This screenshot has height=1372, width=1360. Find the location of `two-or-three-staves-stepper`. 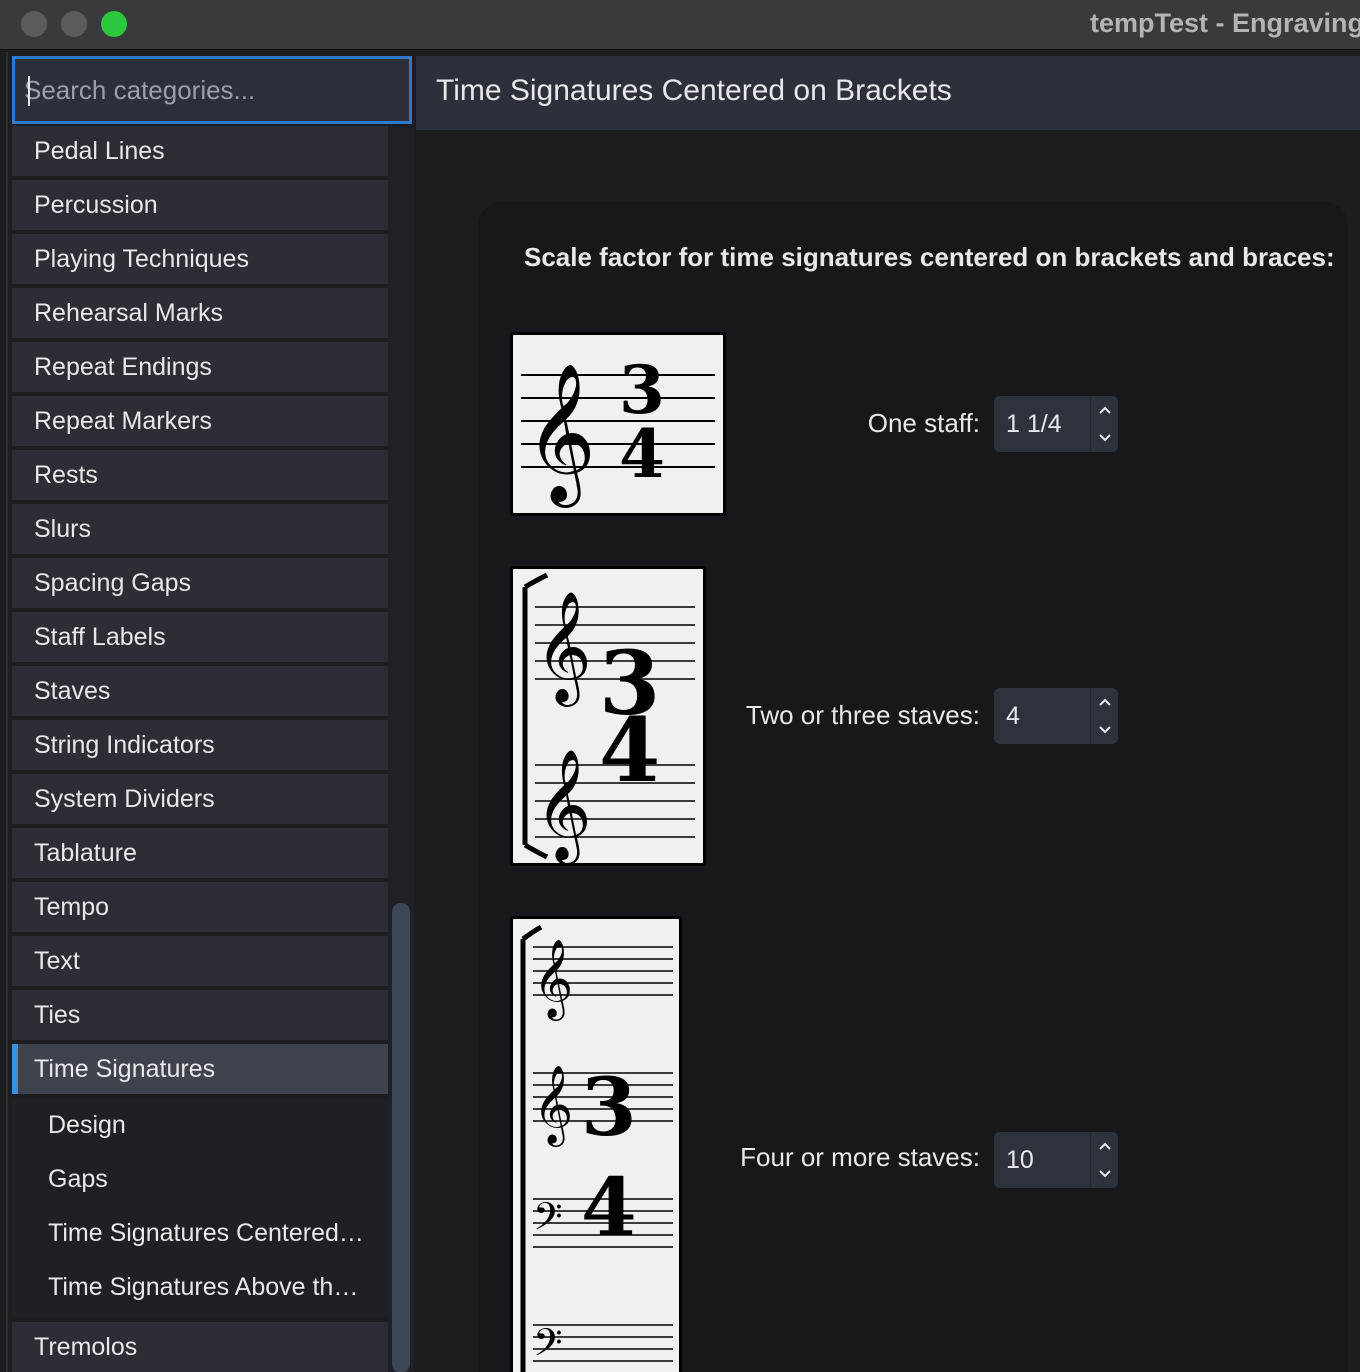

two-or-three-staves-stepper is located at coordinates (1104, 716).